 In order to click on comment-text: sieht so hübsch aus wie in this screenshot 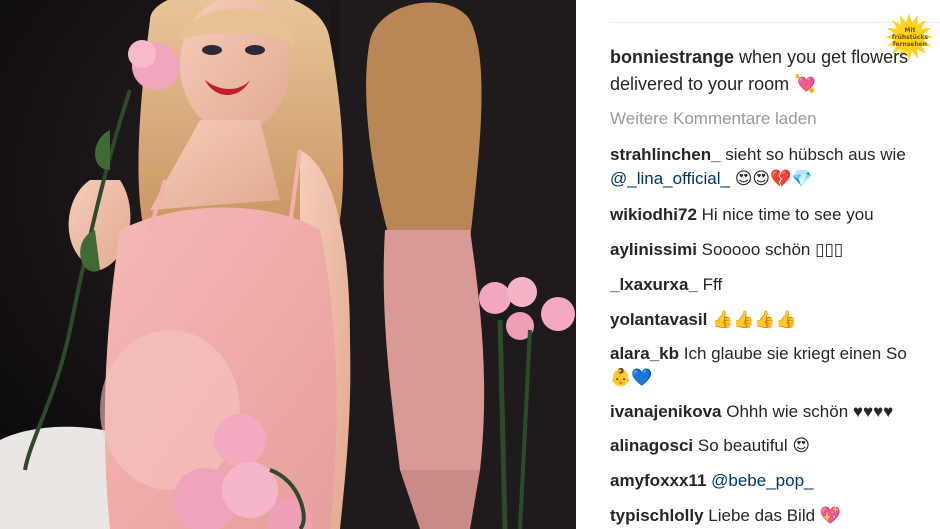, I will do `click(815, 154)`.